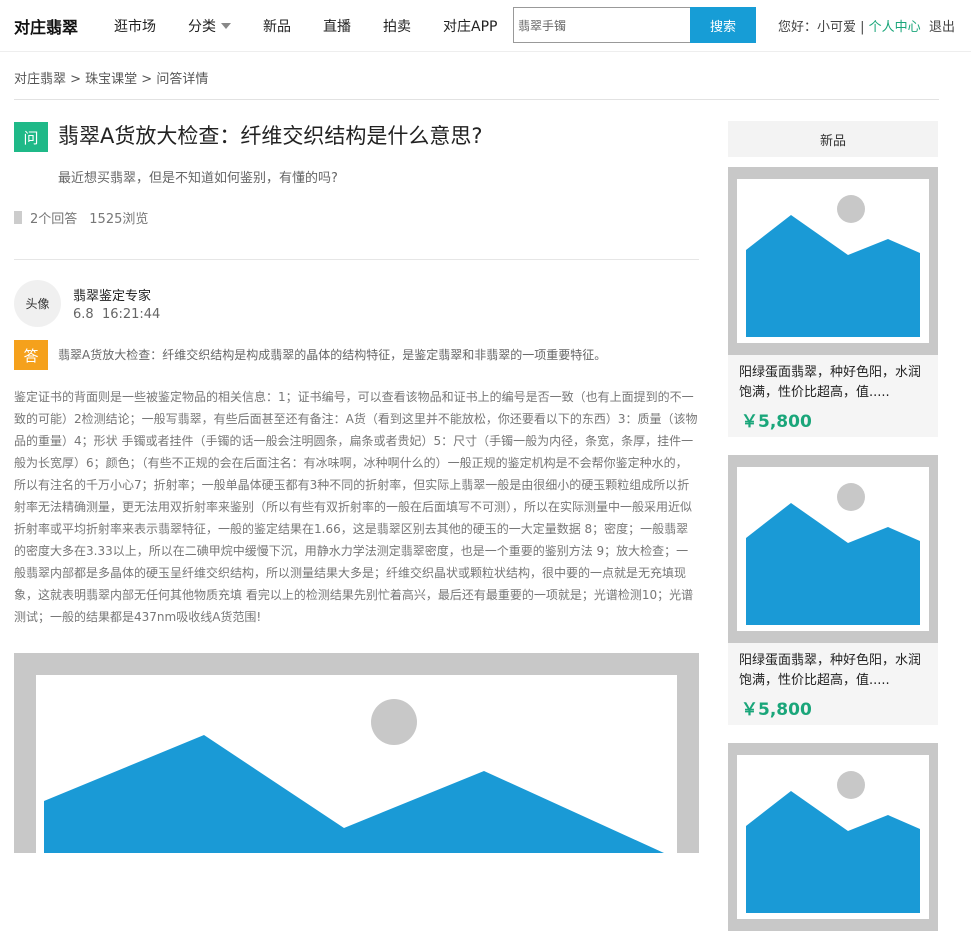 The image size is (971, 931). I want to click on section-divider, so click(356, 259).